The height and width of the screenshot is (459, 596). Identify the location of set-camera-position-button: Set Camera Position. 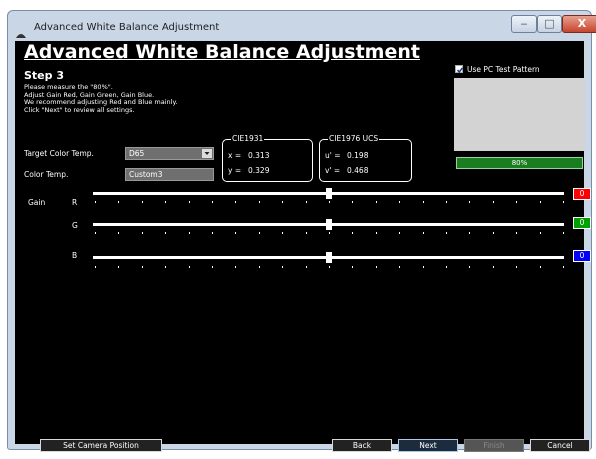
(101, 445).